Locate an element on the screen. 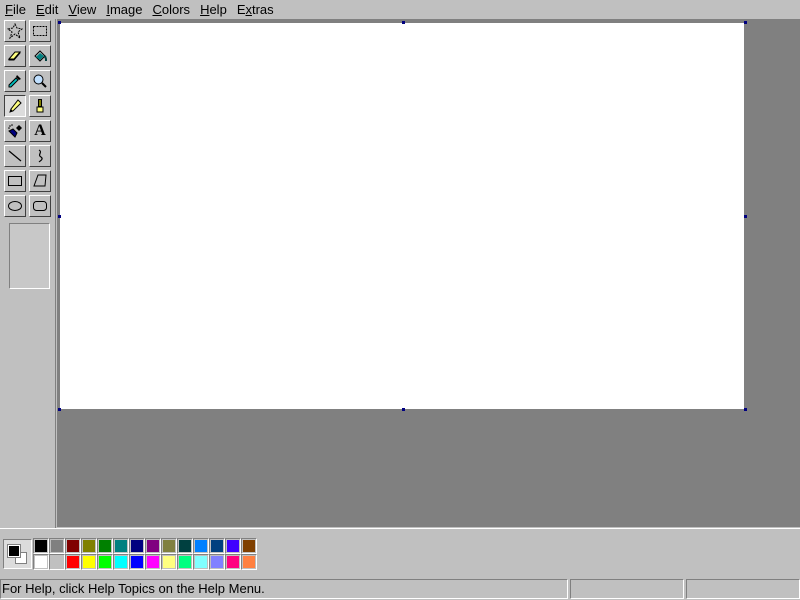 The height and width of the screenshot is (600, 800). menu-access-key: E is located at coordinates (40, 9).